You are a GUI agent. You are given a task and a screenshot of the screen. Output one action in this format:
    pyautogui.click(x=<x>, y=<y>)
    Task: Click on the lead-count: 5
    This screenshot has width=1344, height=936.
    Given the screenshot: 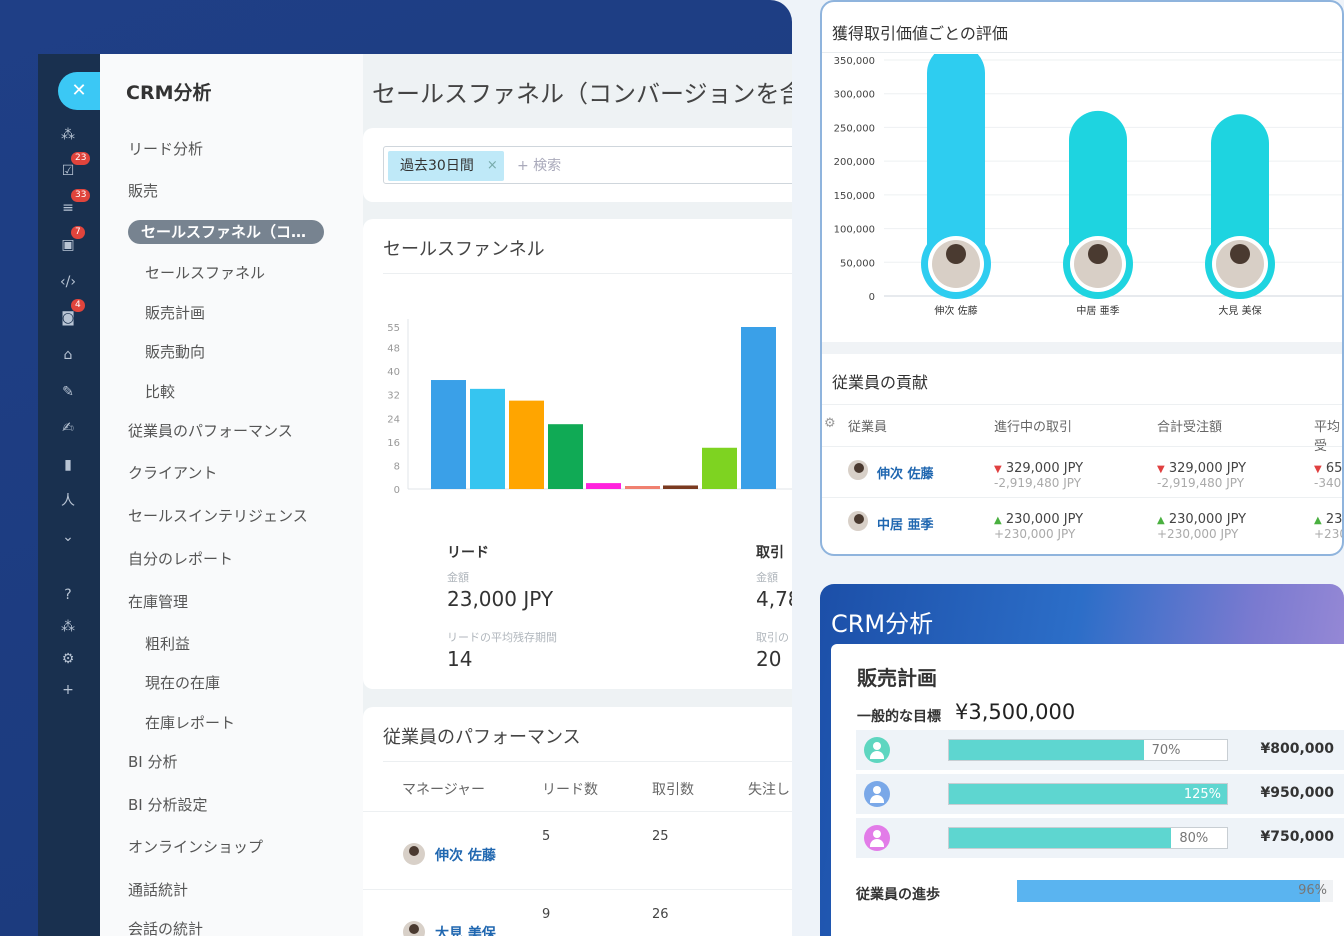 What is the action you would take?
    pyautogui.click(x=546, y=836)
    